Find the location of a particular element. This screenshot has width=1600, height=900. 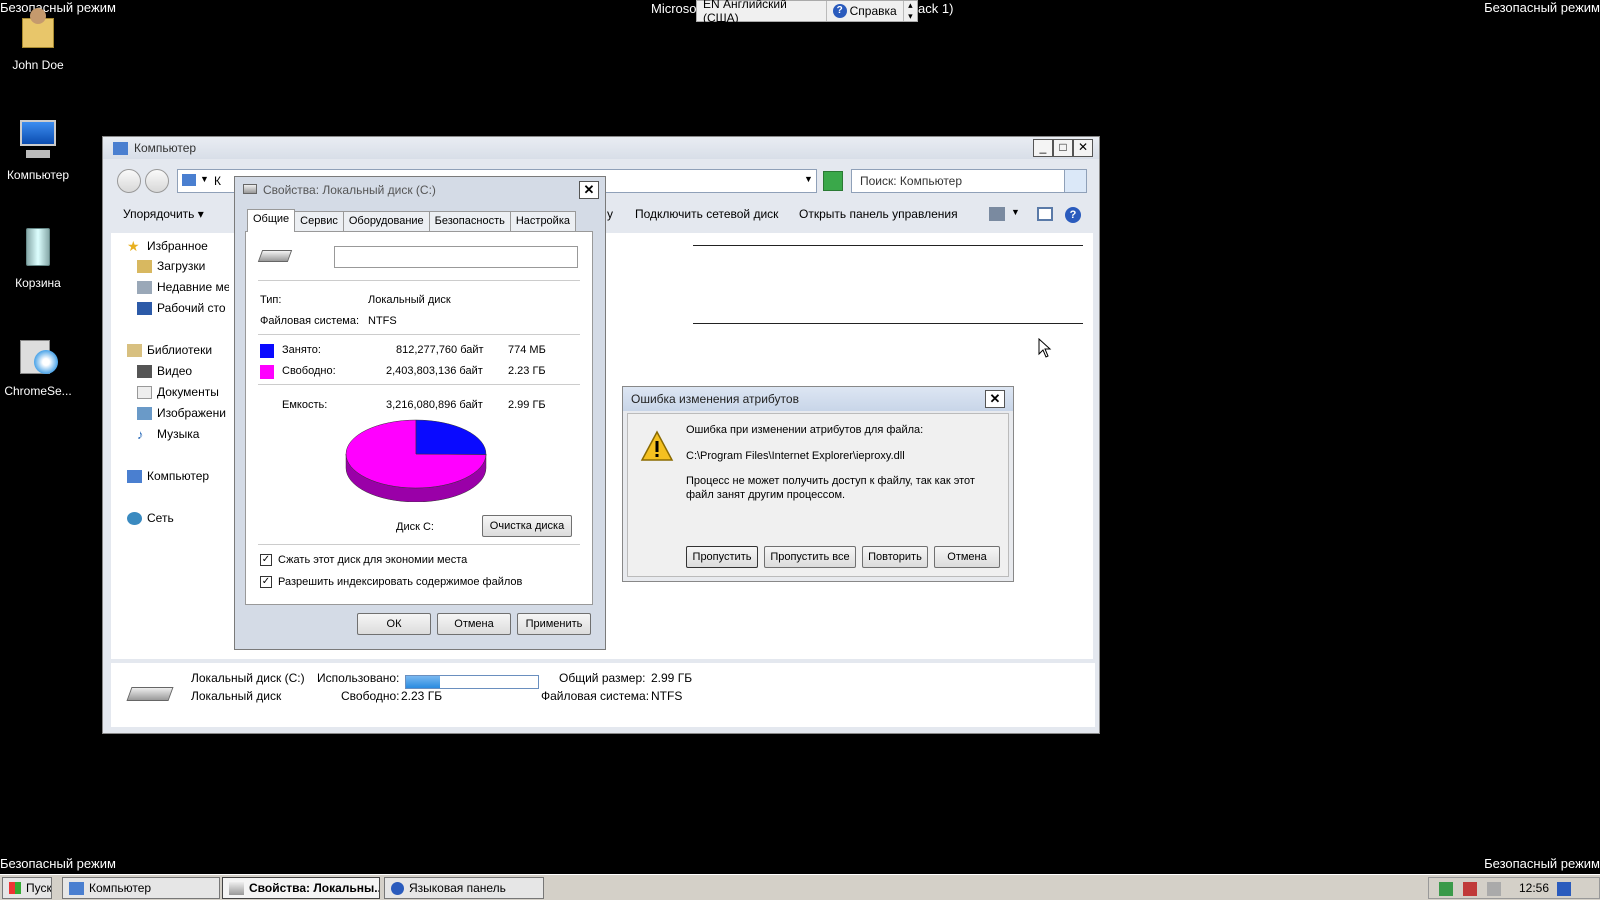

view-options-icon is located at coordinates (997, 214).